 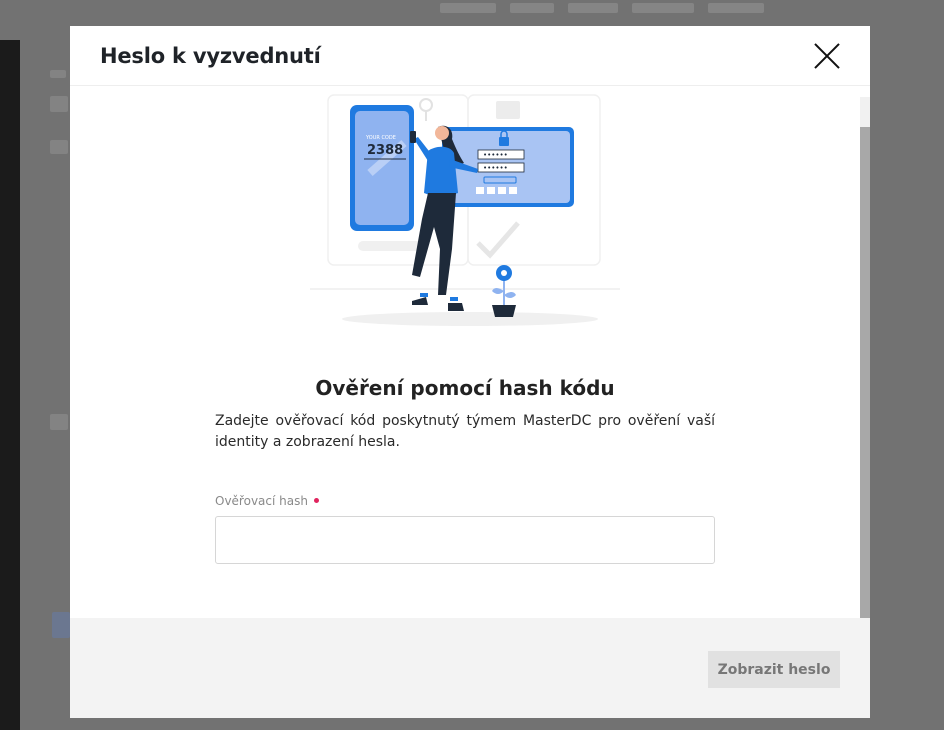 What do you see at coordinates (470, 668) in the screenshot?
I see `modal-footer: Zobrazit heslo` at bounding box center [470, 668].